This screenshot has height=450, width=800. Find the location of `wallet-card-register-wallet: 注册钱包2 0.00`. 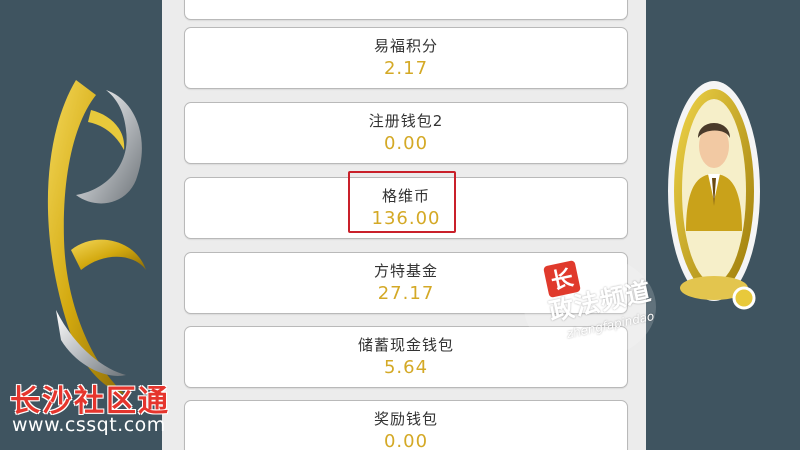

wallet-card-register-wallet: 注册钱包2 0.00 is located at coordinates (406, 133).